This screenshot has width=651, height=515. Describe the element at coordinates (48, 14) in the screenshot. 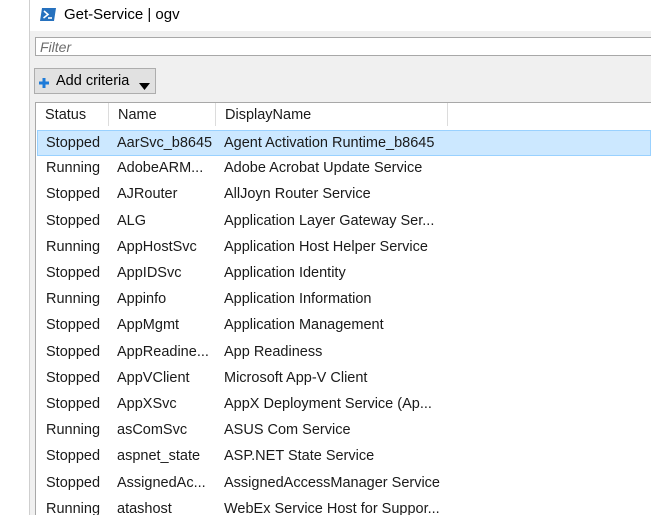

I see `powershell-icon` at that location.